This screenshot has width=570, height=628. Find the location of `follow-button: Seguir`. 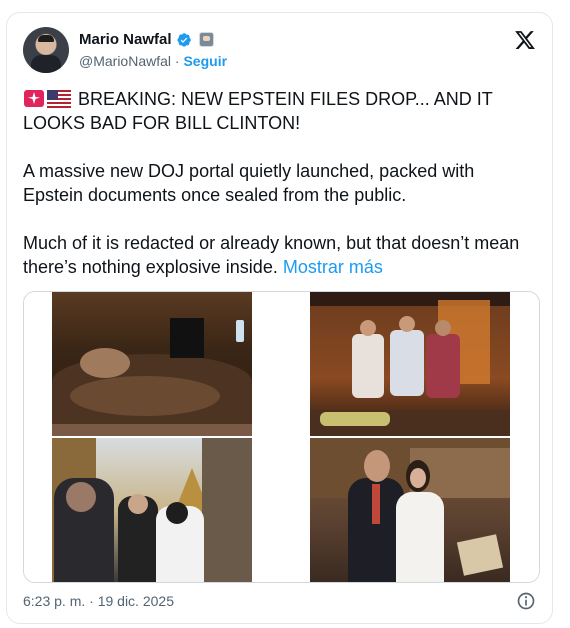

follow-button: Seguir is located at coordinates (205, 61).